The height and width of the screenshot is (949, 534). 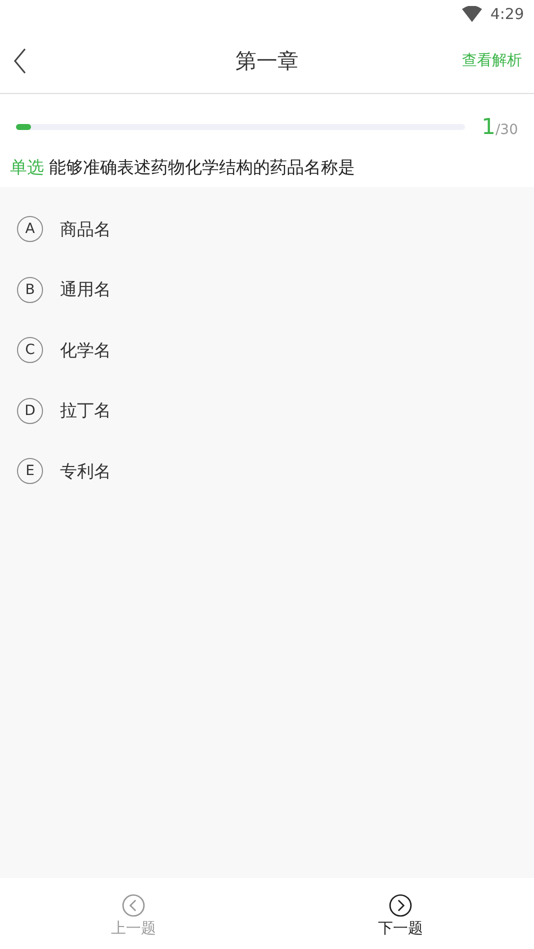 What do you see at coordinates (85, 410) in the screenshot?
I see `option-text: 拉丁名` at bounding box center [85, 410].